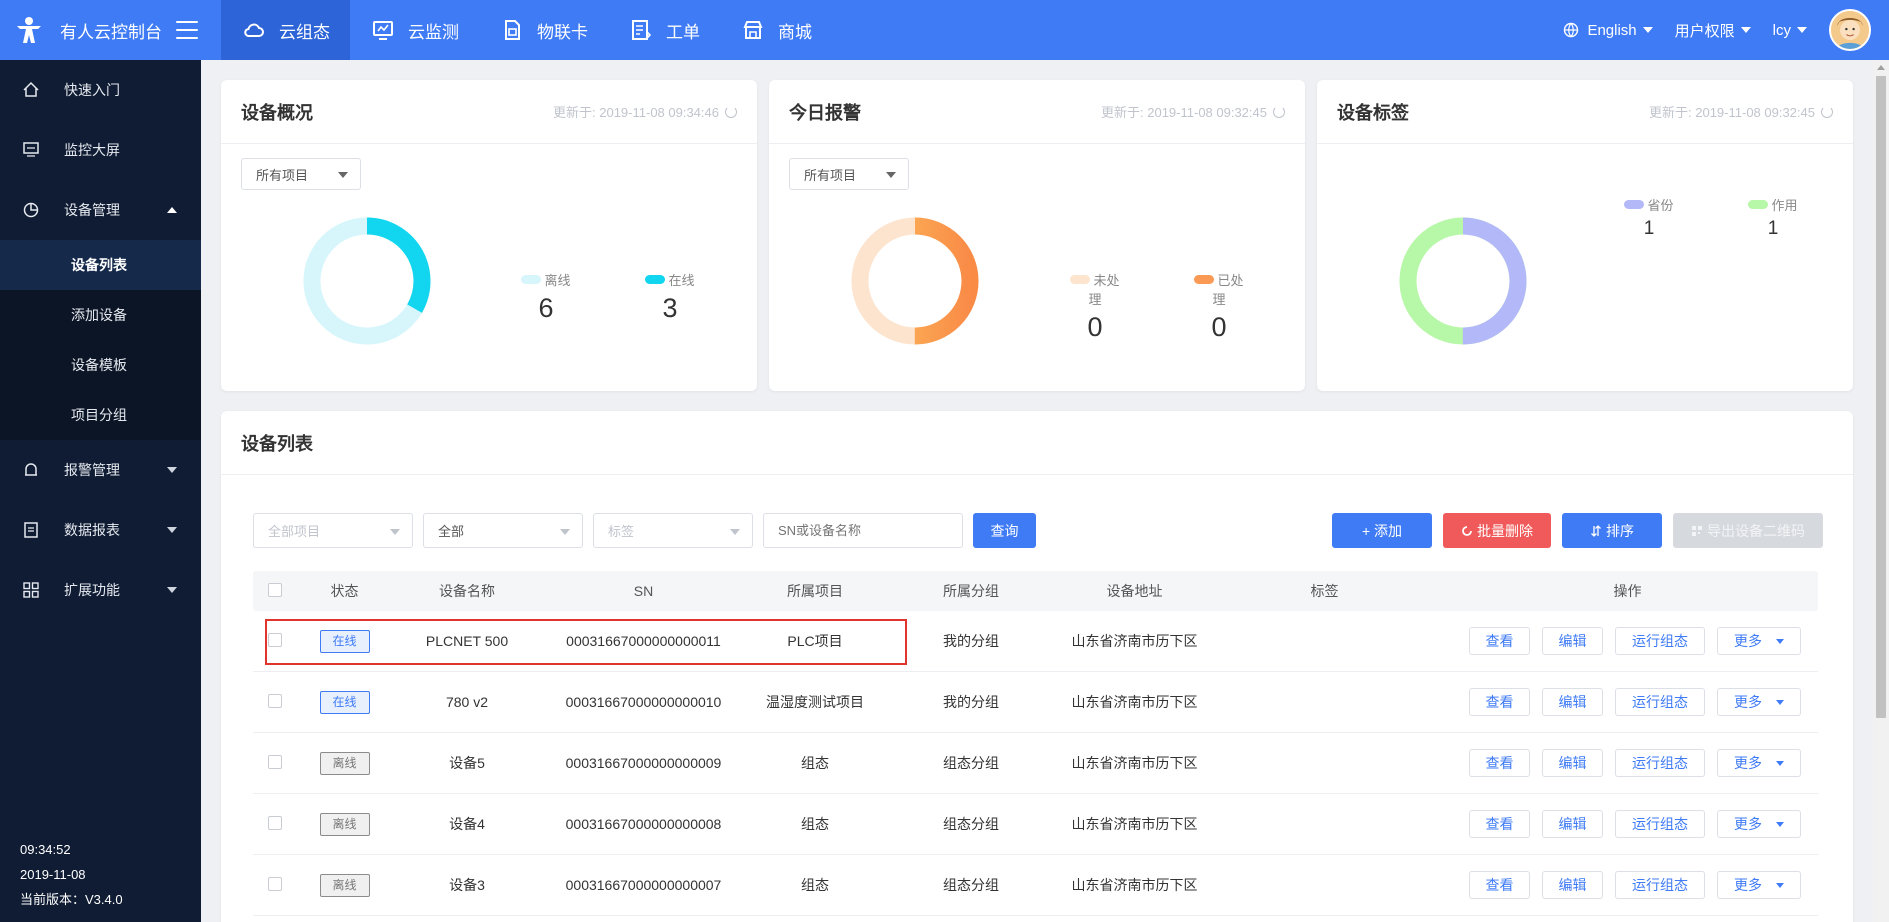 Image resolution: width=1889 pixels, height=922 pixels. Describe the element at coordinates (557, 280) in the screenshot. I see `legend-label: 离线` at that location.